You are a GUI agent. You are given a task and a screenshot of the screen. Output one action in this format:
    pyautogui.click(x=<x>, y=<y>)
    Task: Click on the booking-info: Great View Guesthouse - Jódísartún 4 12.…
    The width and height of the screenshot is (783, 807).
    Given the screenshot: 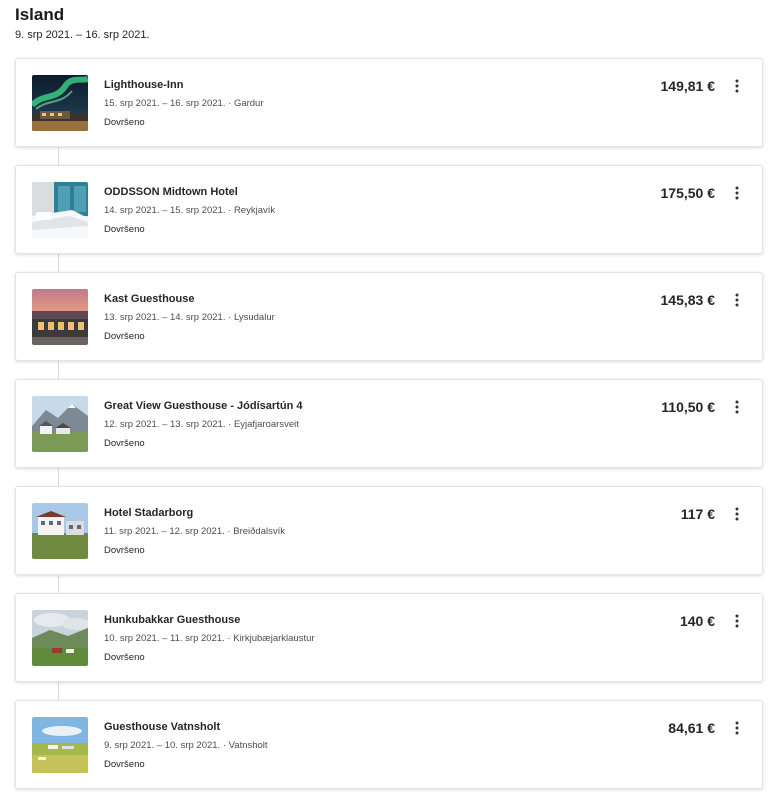 What is the action you would take?
    pyautogui.click(x=203, y=424)
    